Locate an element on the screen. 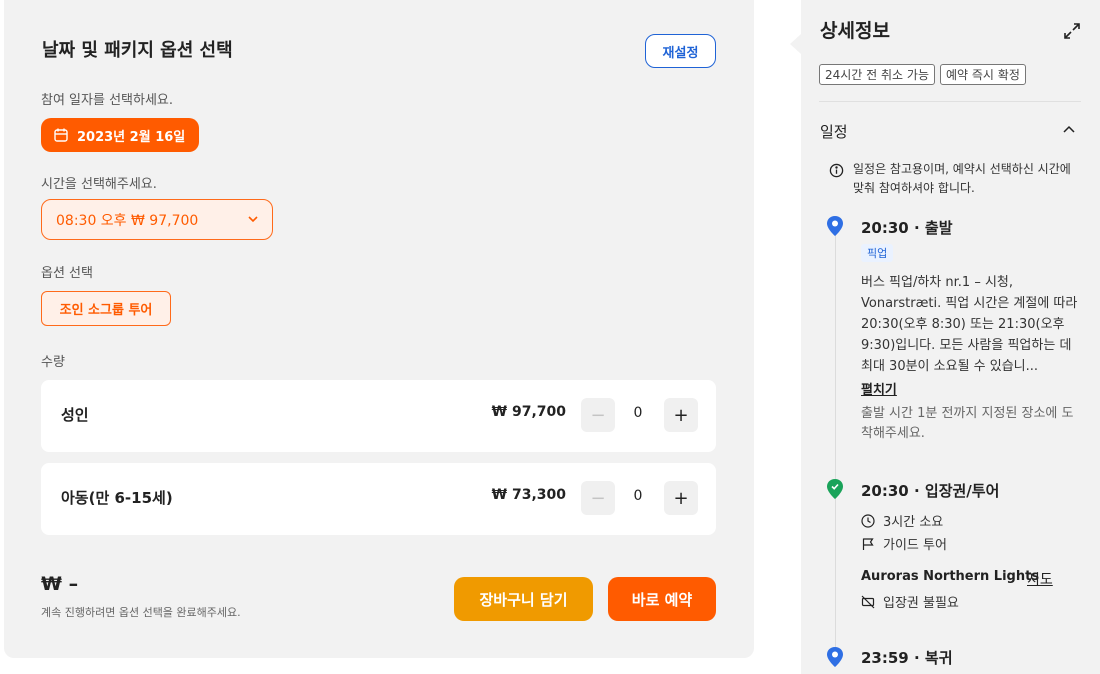 This screenshot has width=1100, height=674. quantity-row-adult: 성인 ₩ 97,700 − 0 + is located at coordinates (378, 416).